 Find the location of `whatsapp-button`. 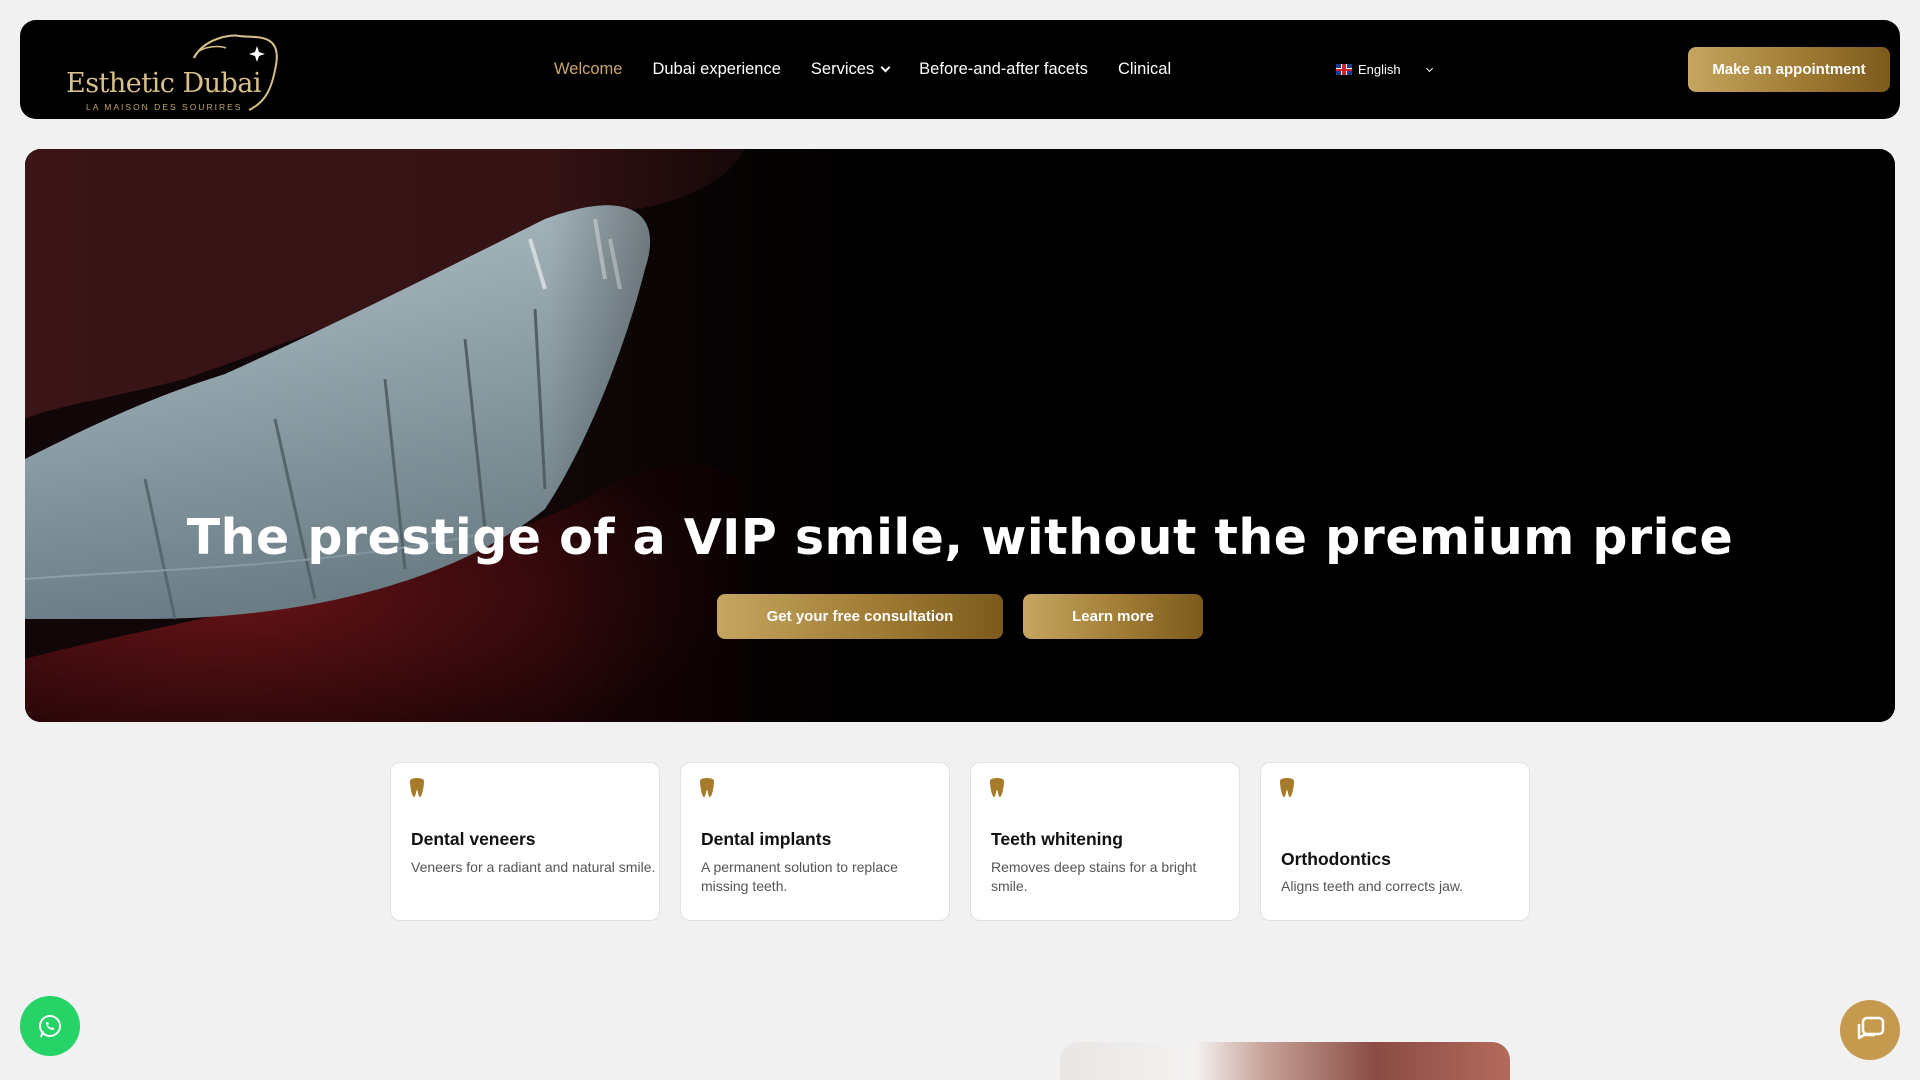

whatsapp-button is located at coordinates (50, 1026).